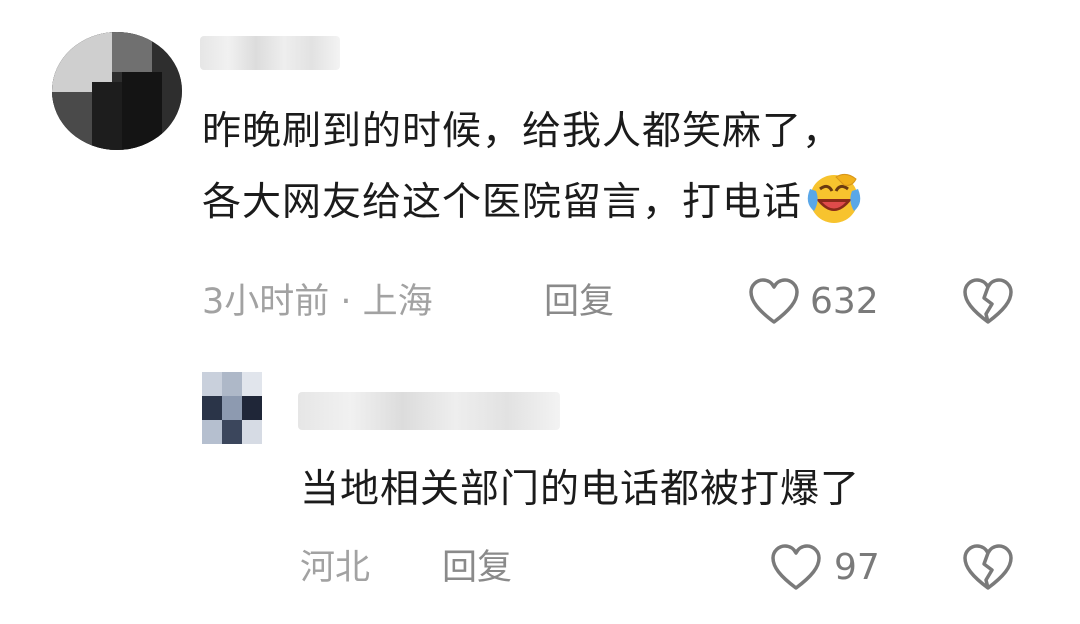 This screenshot has height=624, width=1080. What do you see at coordinates (266, 302) in the screenshot?
I see `comment-time: 3小时前` at bounding box center [266, 302].